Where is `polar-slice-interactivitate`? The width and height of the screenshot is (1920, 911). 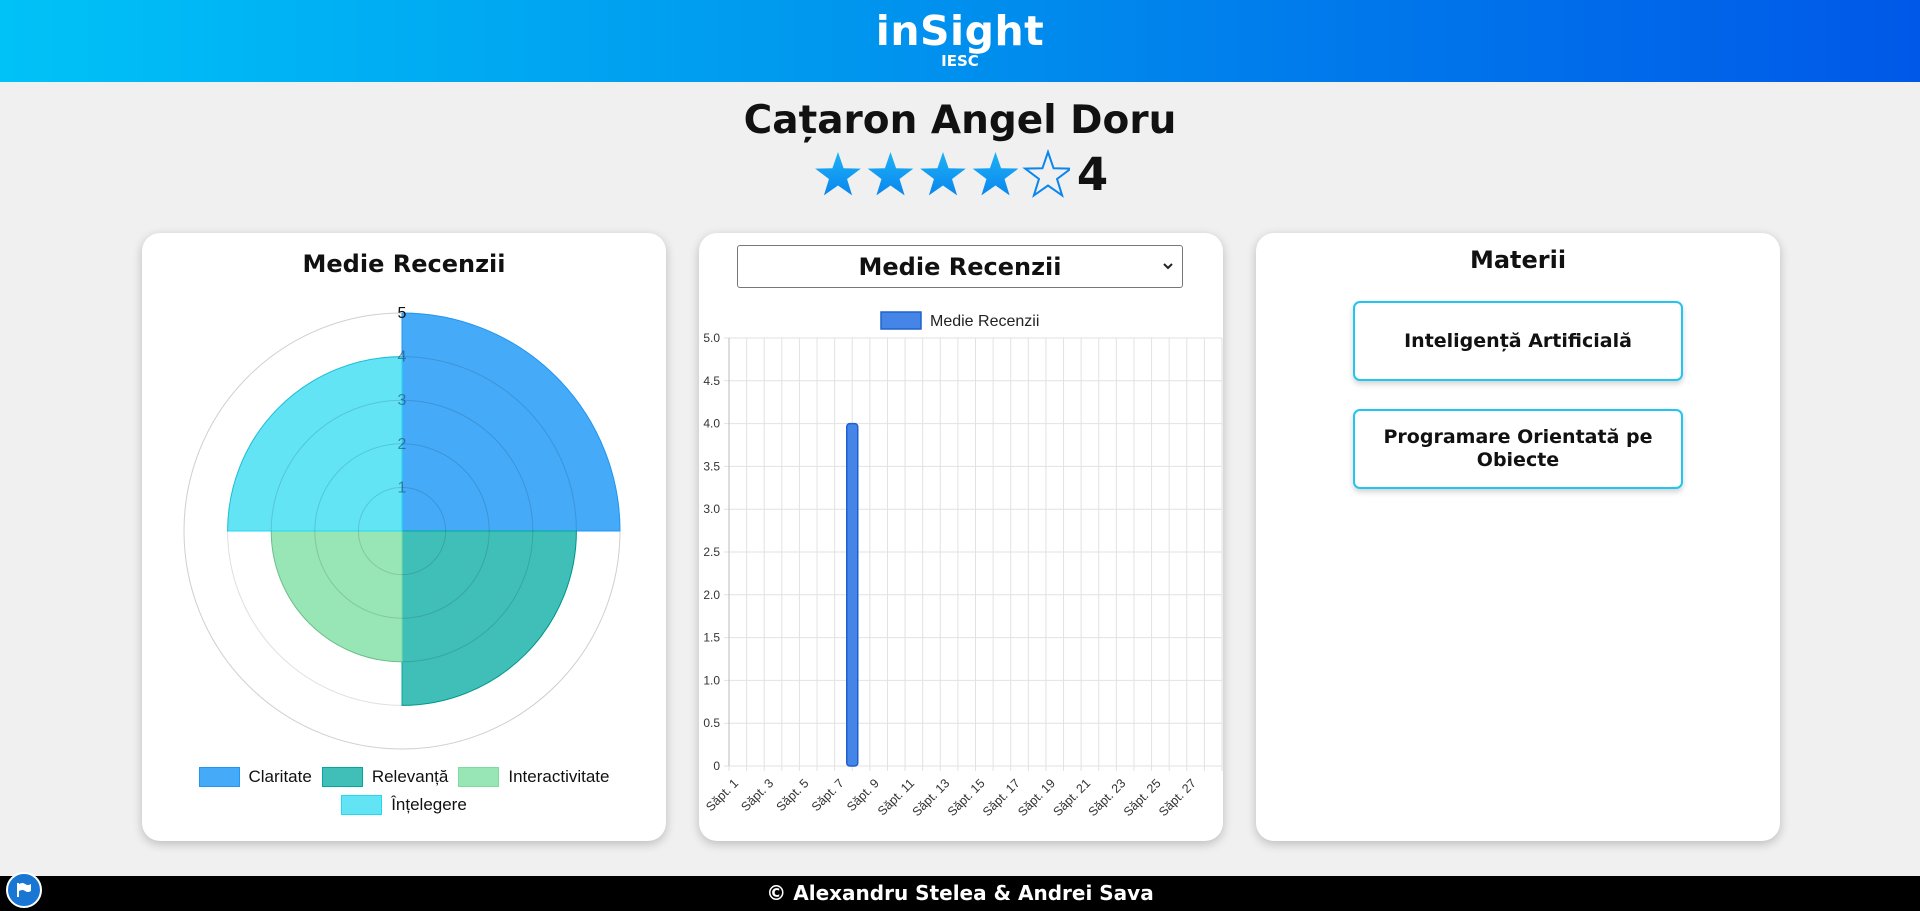
polar-slice-interactivitate is located at coordinates (336, 596).